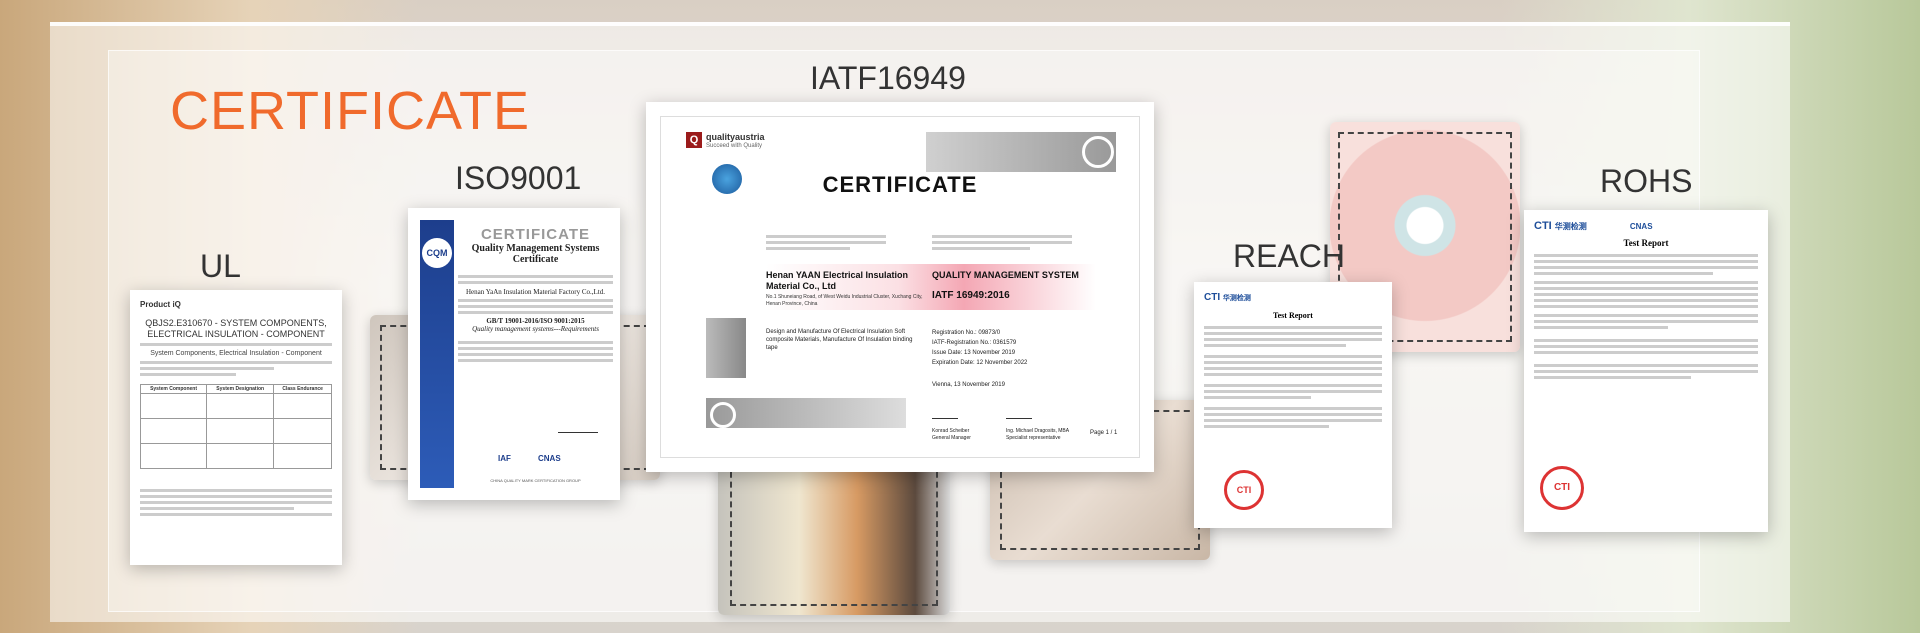 This screenshot has height=633, width=1920. What do you see at coordinates (1289, 256) in the screenshot?
I see `label-reach: REACH` at bounding box center [1289, 256].